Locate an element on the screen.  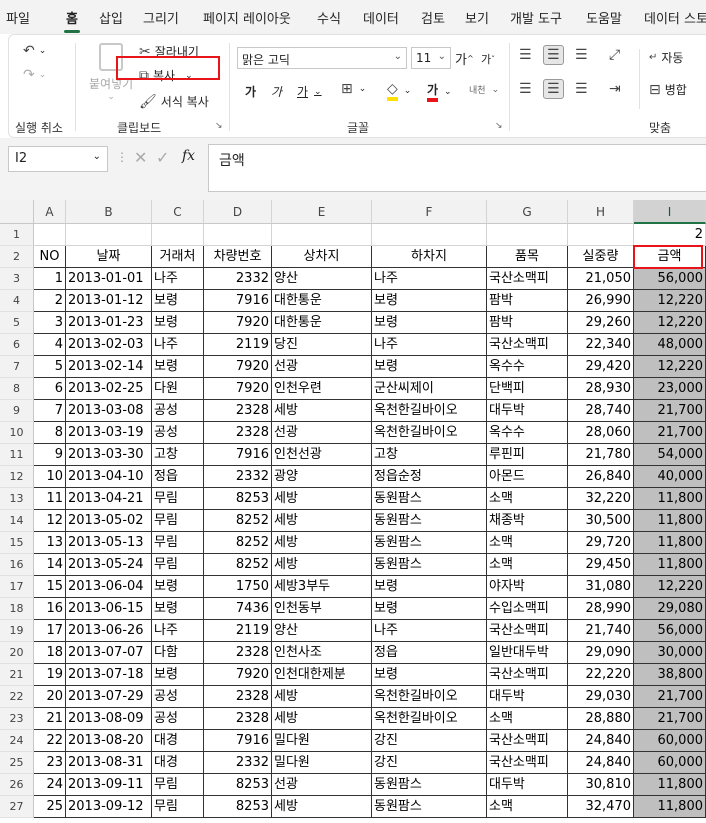
cell-E16: 세방 is located at coordinates (322, 565).